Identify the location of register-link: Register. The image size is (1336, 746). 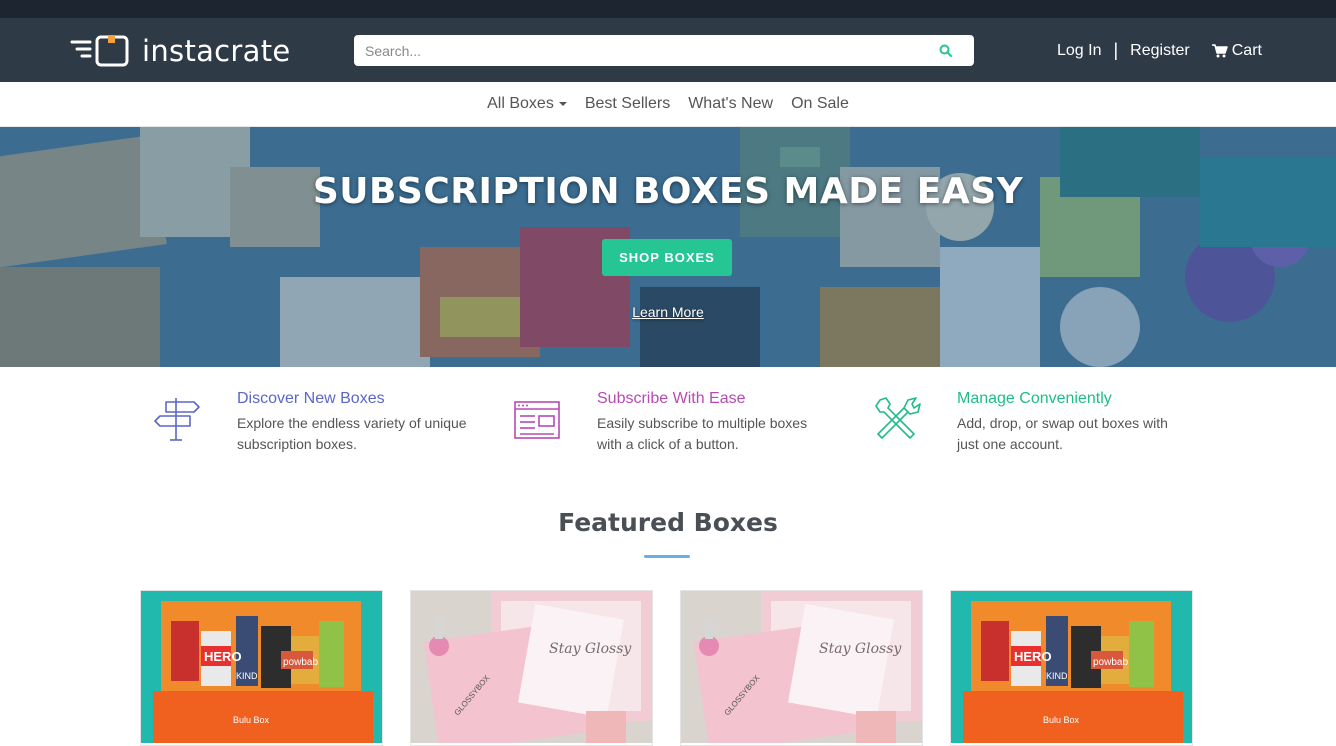
(1160, 51).